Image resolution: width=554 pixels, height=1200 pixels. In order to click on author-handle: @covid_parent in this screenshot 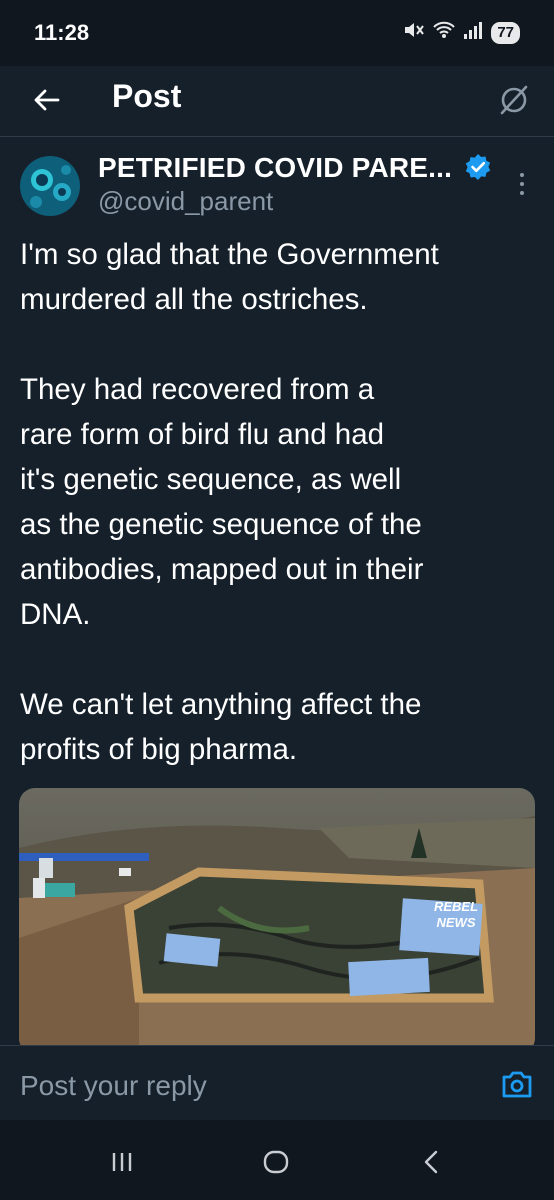, I will do `click(185, 201)`.